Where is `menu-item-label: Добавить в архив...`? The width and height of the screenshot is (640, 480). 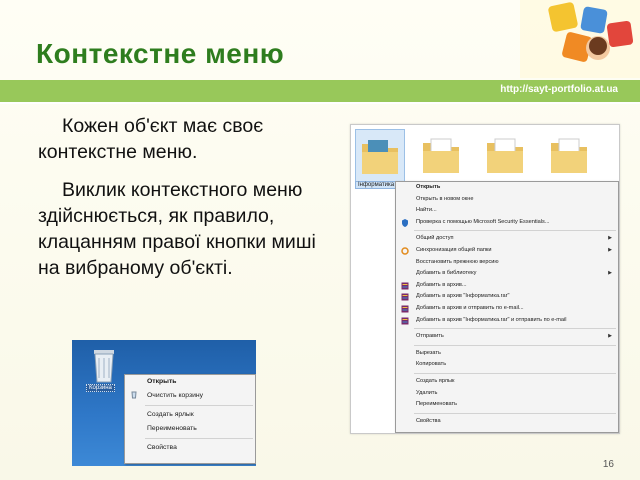
menu-item-label: Добавить в архив... is located at coordinates (441, 284).